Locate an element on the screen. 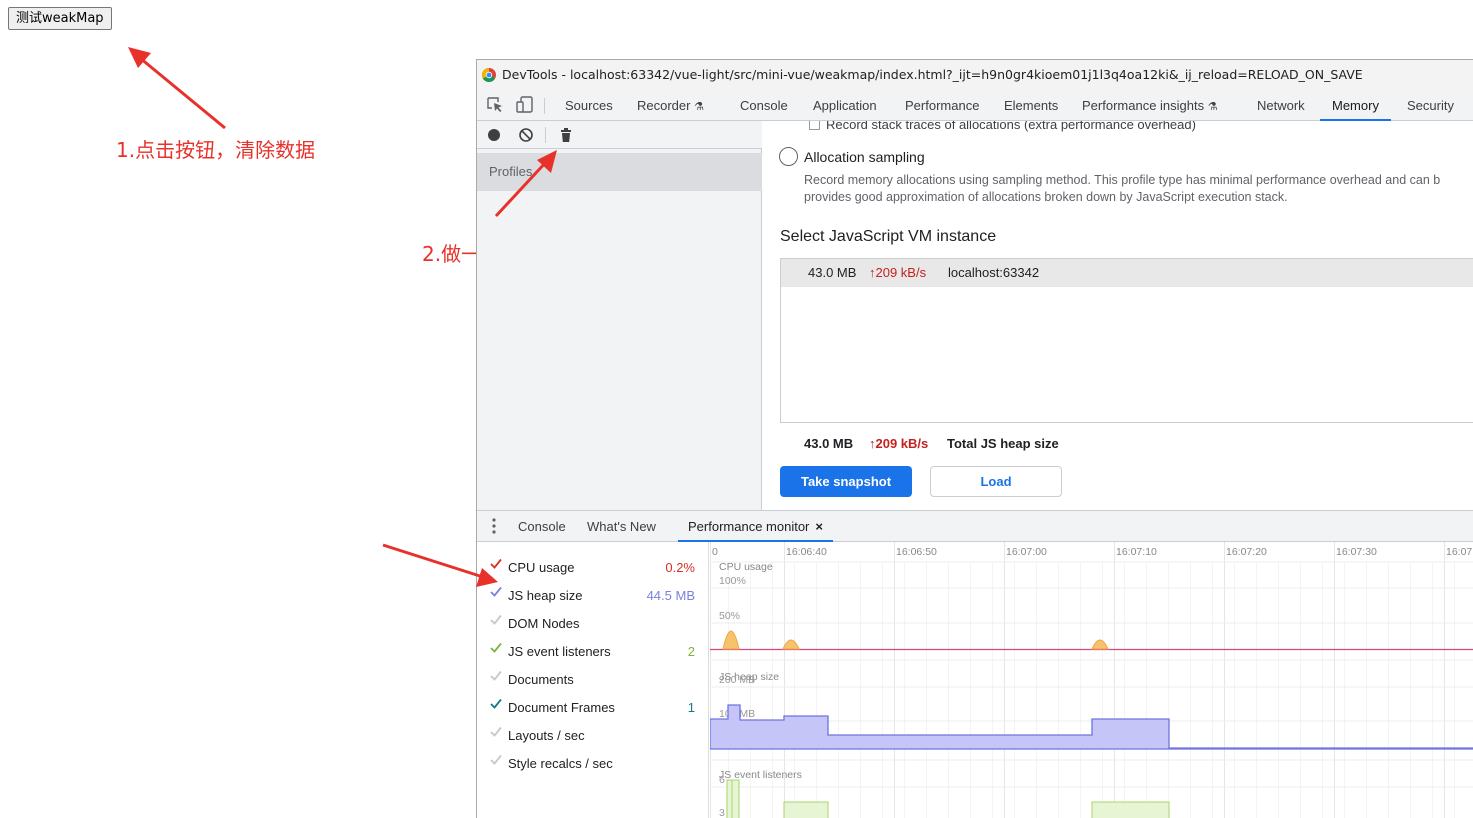 The image size is (1473, 818). profiles-sidebar: Profiles is located at coordinates (619, 315).